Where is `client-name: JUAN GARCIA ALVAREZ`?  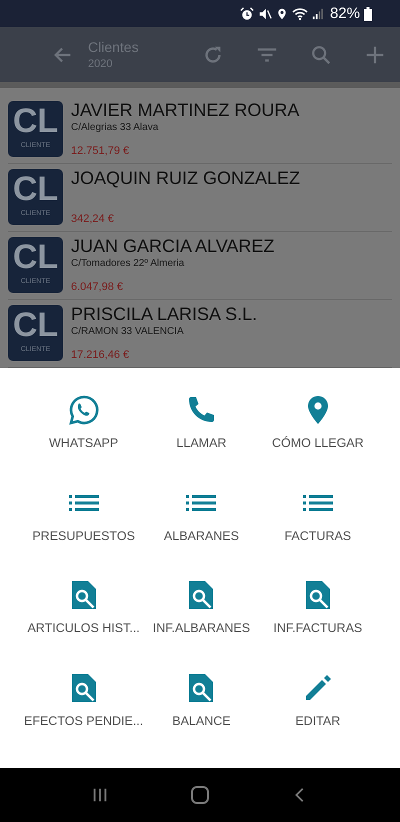 client-name: JUAN GARCIA ALVAREZ is located at coordinates (172, 246).